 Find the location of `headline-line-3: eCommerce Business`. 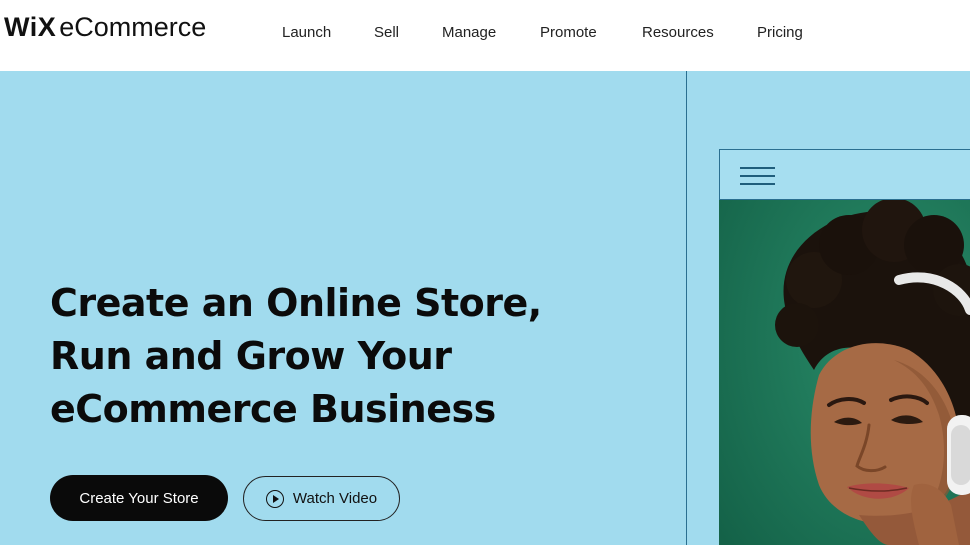

headline-line-3: eCommerce Business is located at coordinates (273, 409).